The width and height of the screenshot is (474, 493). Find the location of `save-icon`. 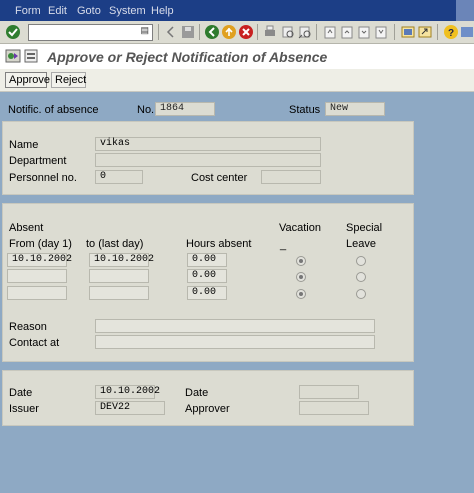

save-icon is located at coordinates (188, 32).